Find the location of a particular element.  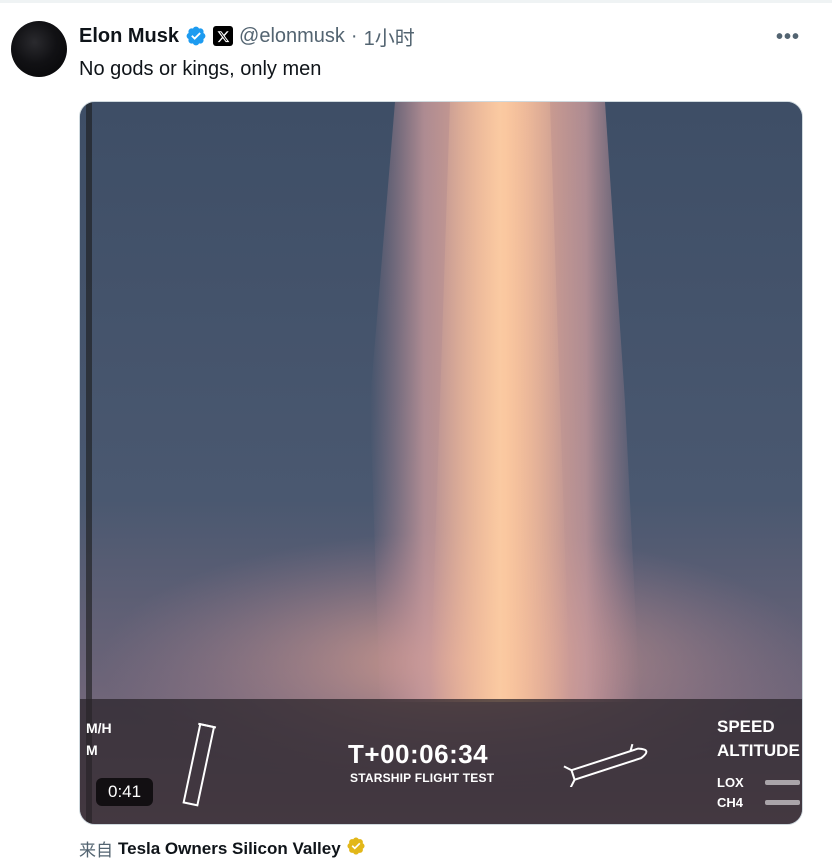

ch4-label: CH4 is located at coordinates (730, 802).